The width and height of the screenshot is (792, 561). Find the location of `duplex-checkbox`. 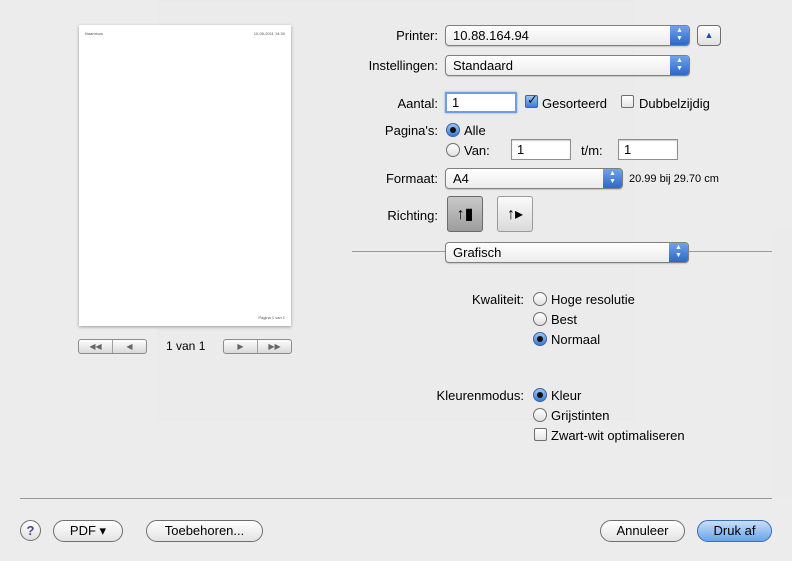

duplex-checkbox is located at coordinates (627, 101).